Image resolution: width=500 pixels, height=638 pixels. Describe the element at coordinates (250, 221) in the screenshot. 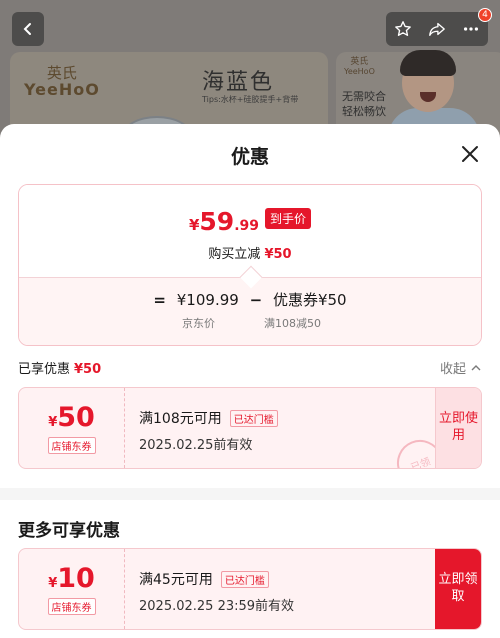

I see `final-price: ¥ 59 .99 到手价` at that location.